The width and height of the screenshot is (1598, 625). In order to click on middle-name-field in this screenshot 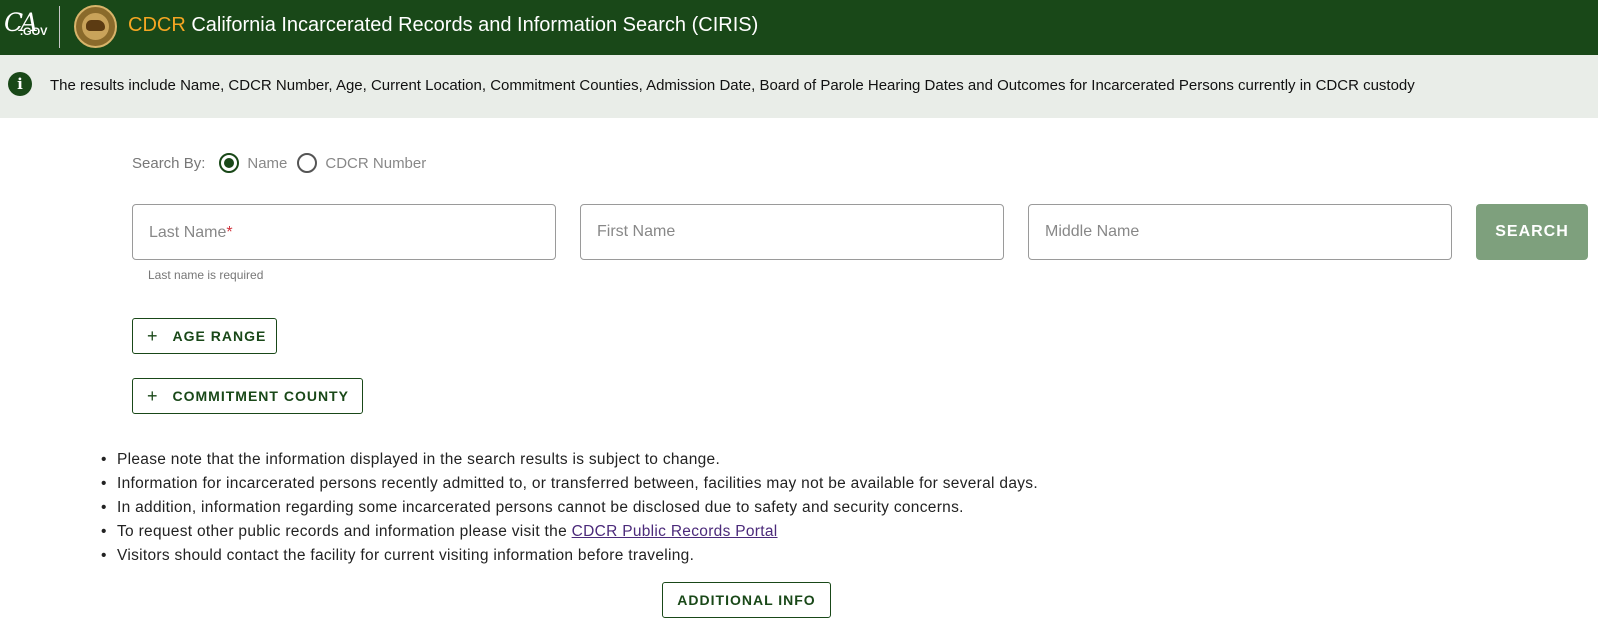, I will do `click(1240, 232)`.